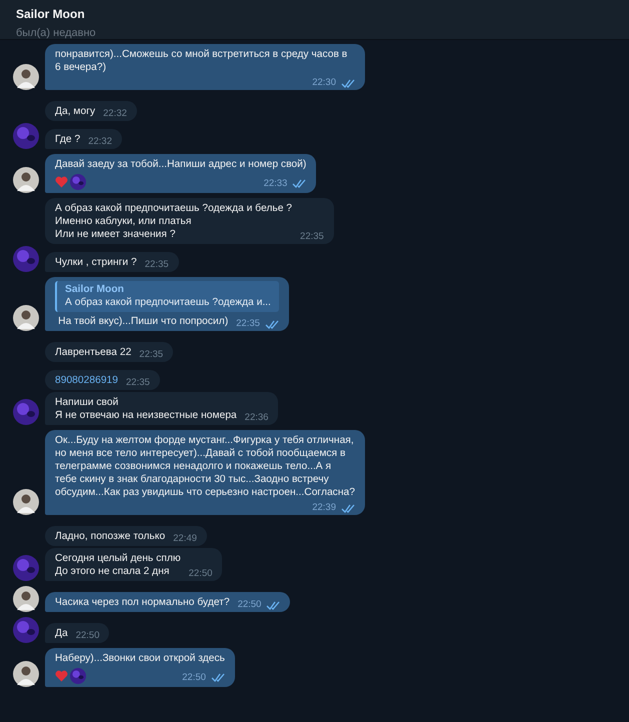 This screenshot has height=722, width=629. I want to click on message-time: 22:39, so click(324, 508).